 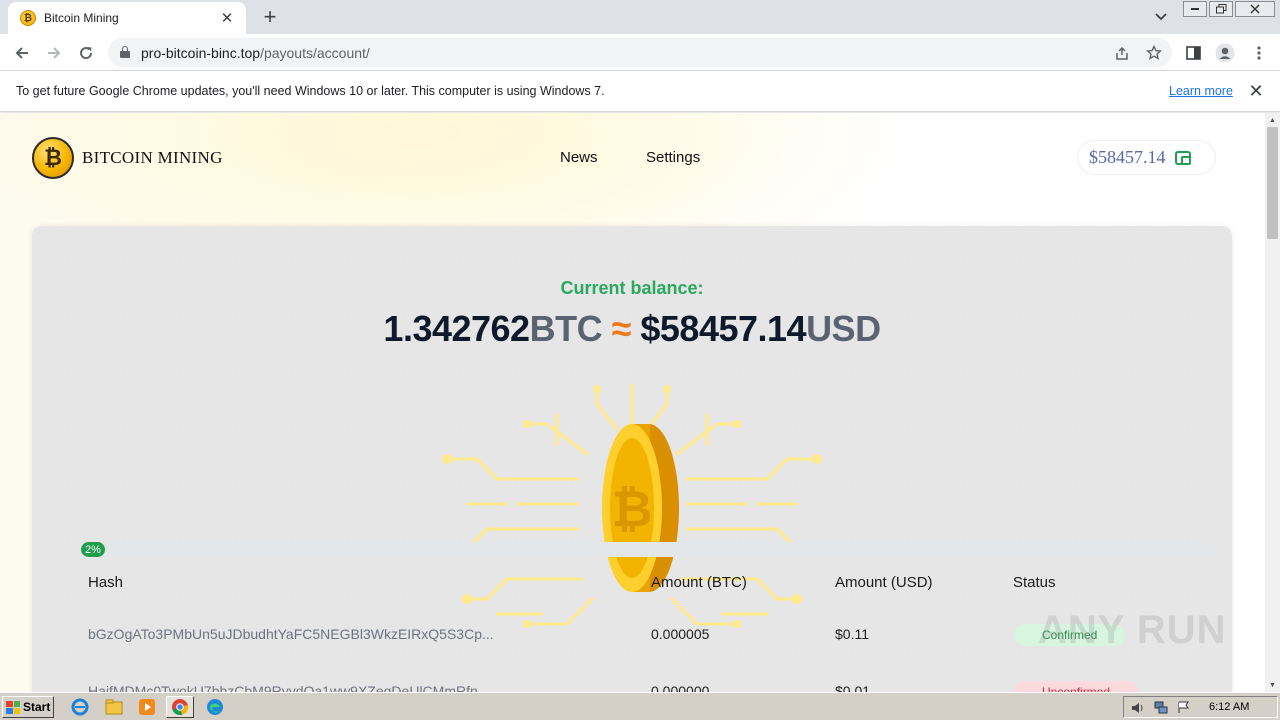 I want to click on bitcoin-favicon-icon: ₿, so click(x=28, y=18).